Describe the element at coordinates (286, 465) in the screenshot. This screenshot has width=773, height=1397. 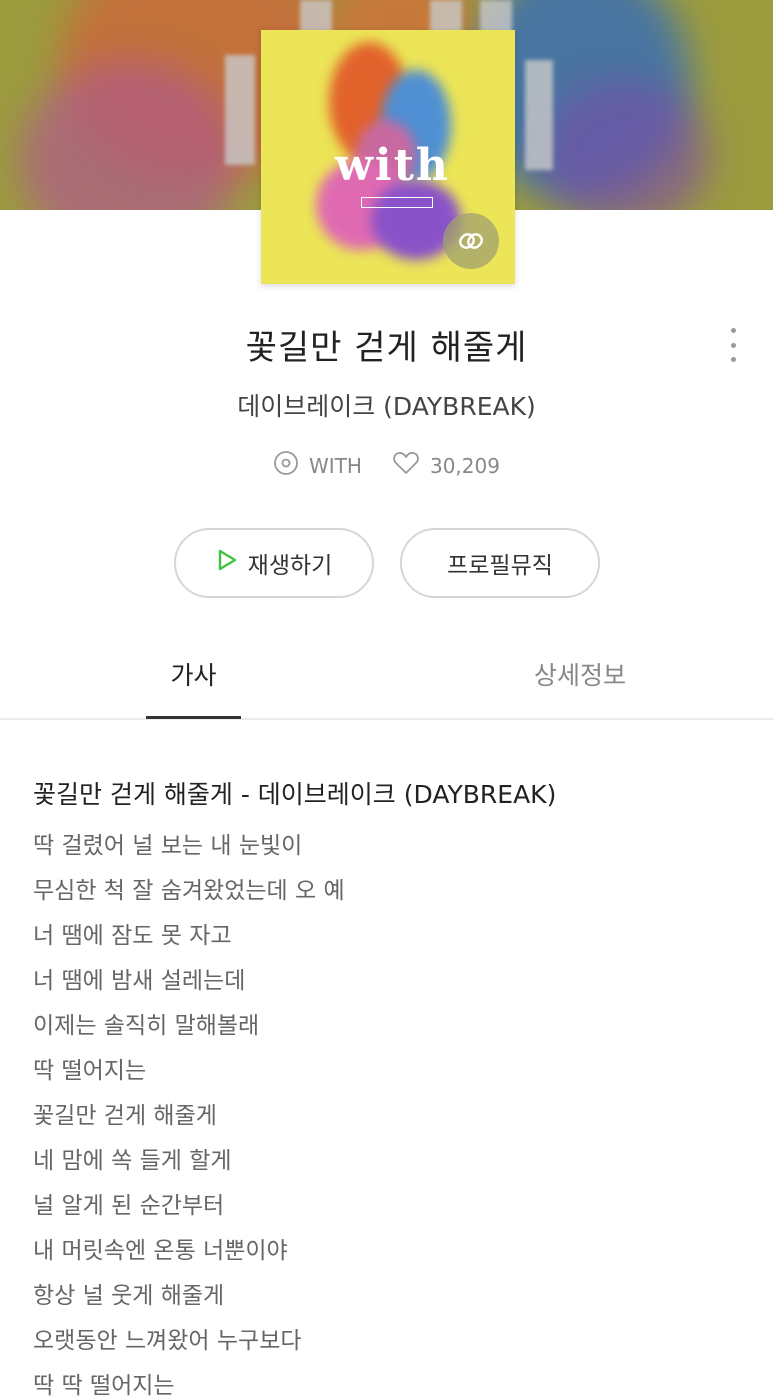
I see `disc-icon` at that location.